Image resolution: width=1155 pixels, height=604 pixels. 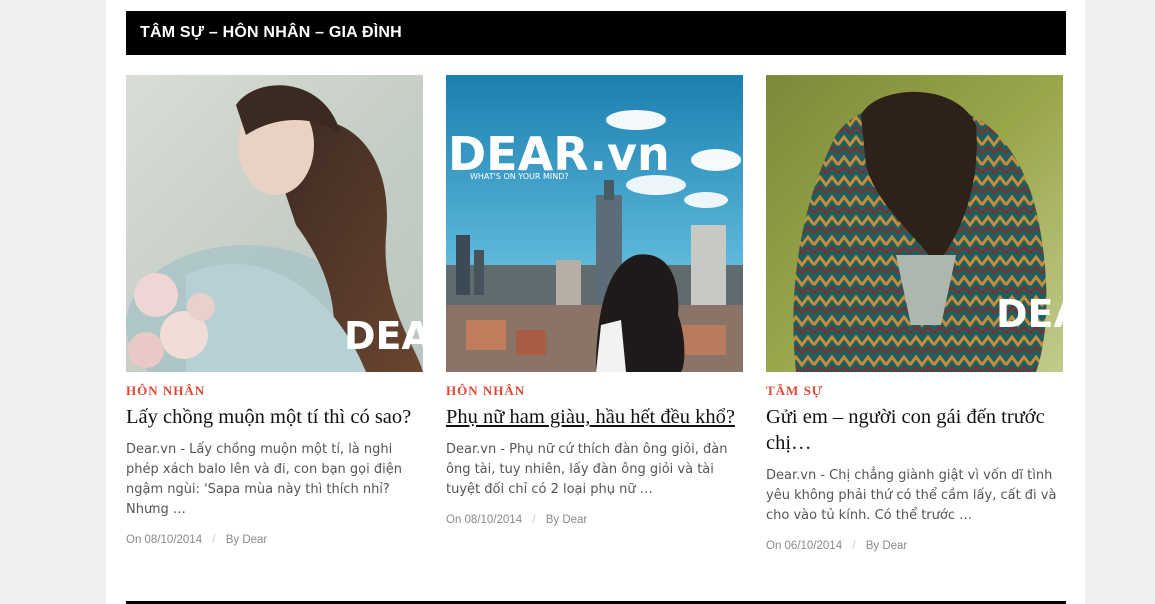 What do you see at coordinates (596, 33) in the screenshot?
I see `section-header: TÂM SỰ – HÔN NHÂN – GIA ĐÌNH` at bounding box center [596, 33].